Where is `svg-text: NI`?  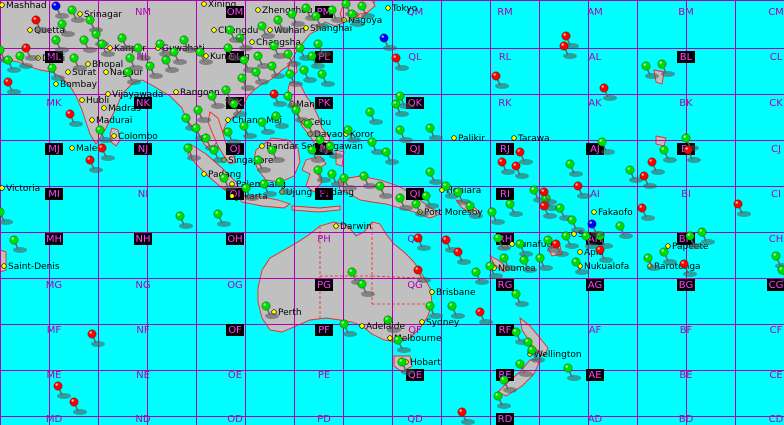
svg-text: NI is located at coordinates (143, 194).